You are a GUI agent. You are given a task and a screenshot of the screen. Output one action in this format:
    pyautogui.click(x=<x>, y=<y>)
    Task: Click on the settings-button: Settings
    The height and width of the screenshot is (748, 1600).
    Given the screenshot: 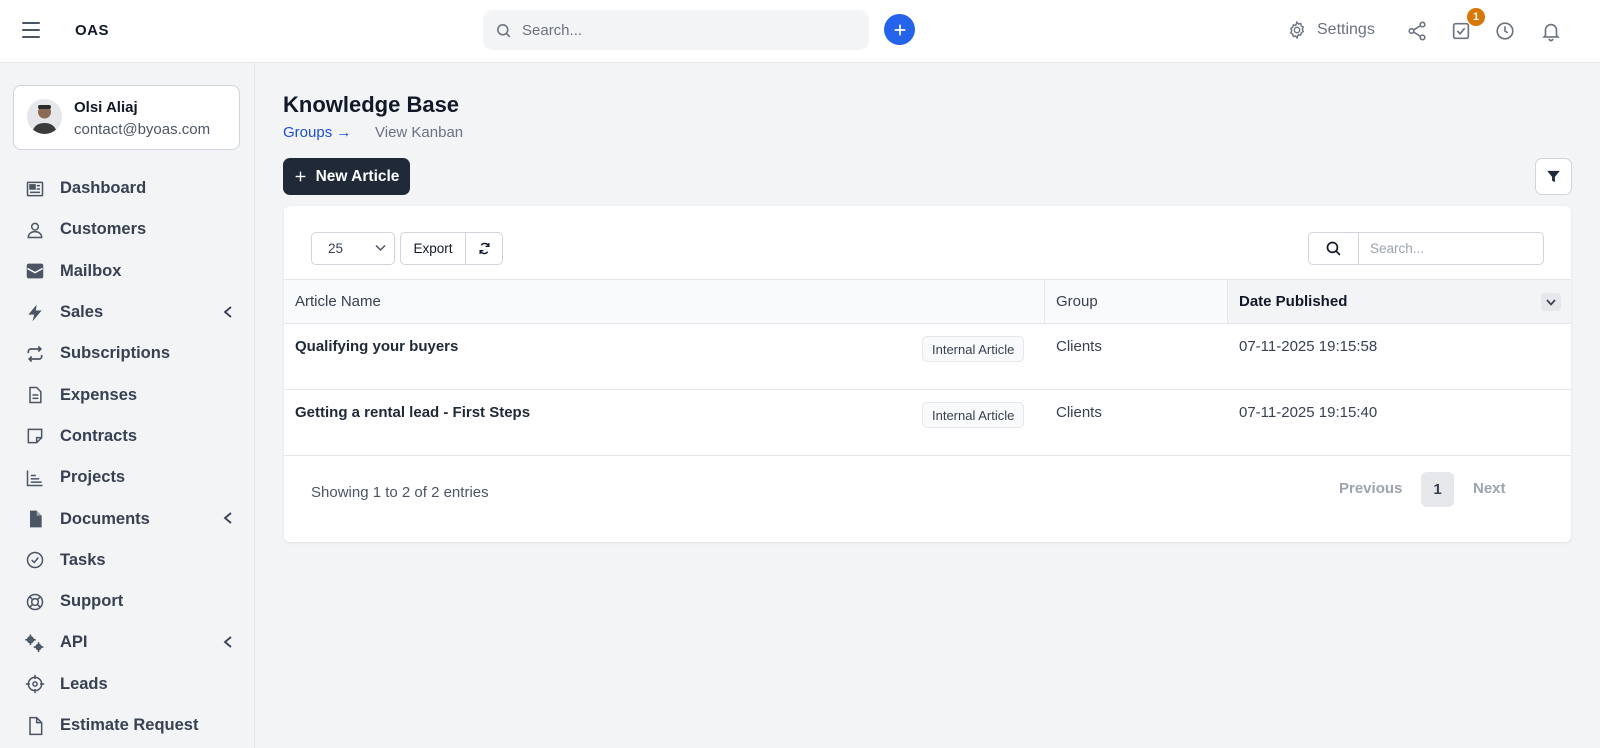 What is the action you would take?
    pyautogui.click(x=1331, y=30)
    